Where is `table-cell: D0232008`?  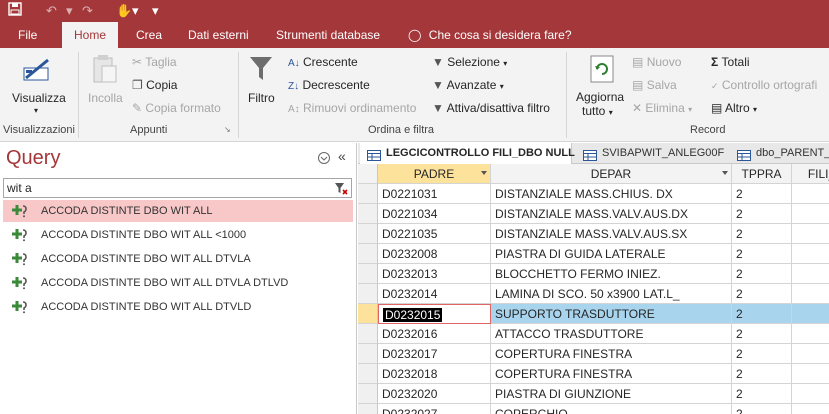
table-cell: D0232008 is located at coordinates (434, 254).